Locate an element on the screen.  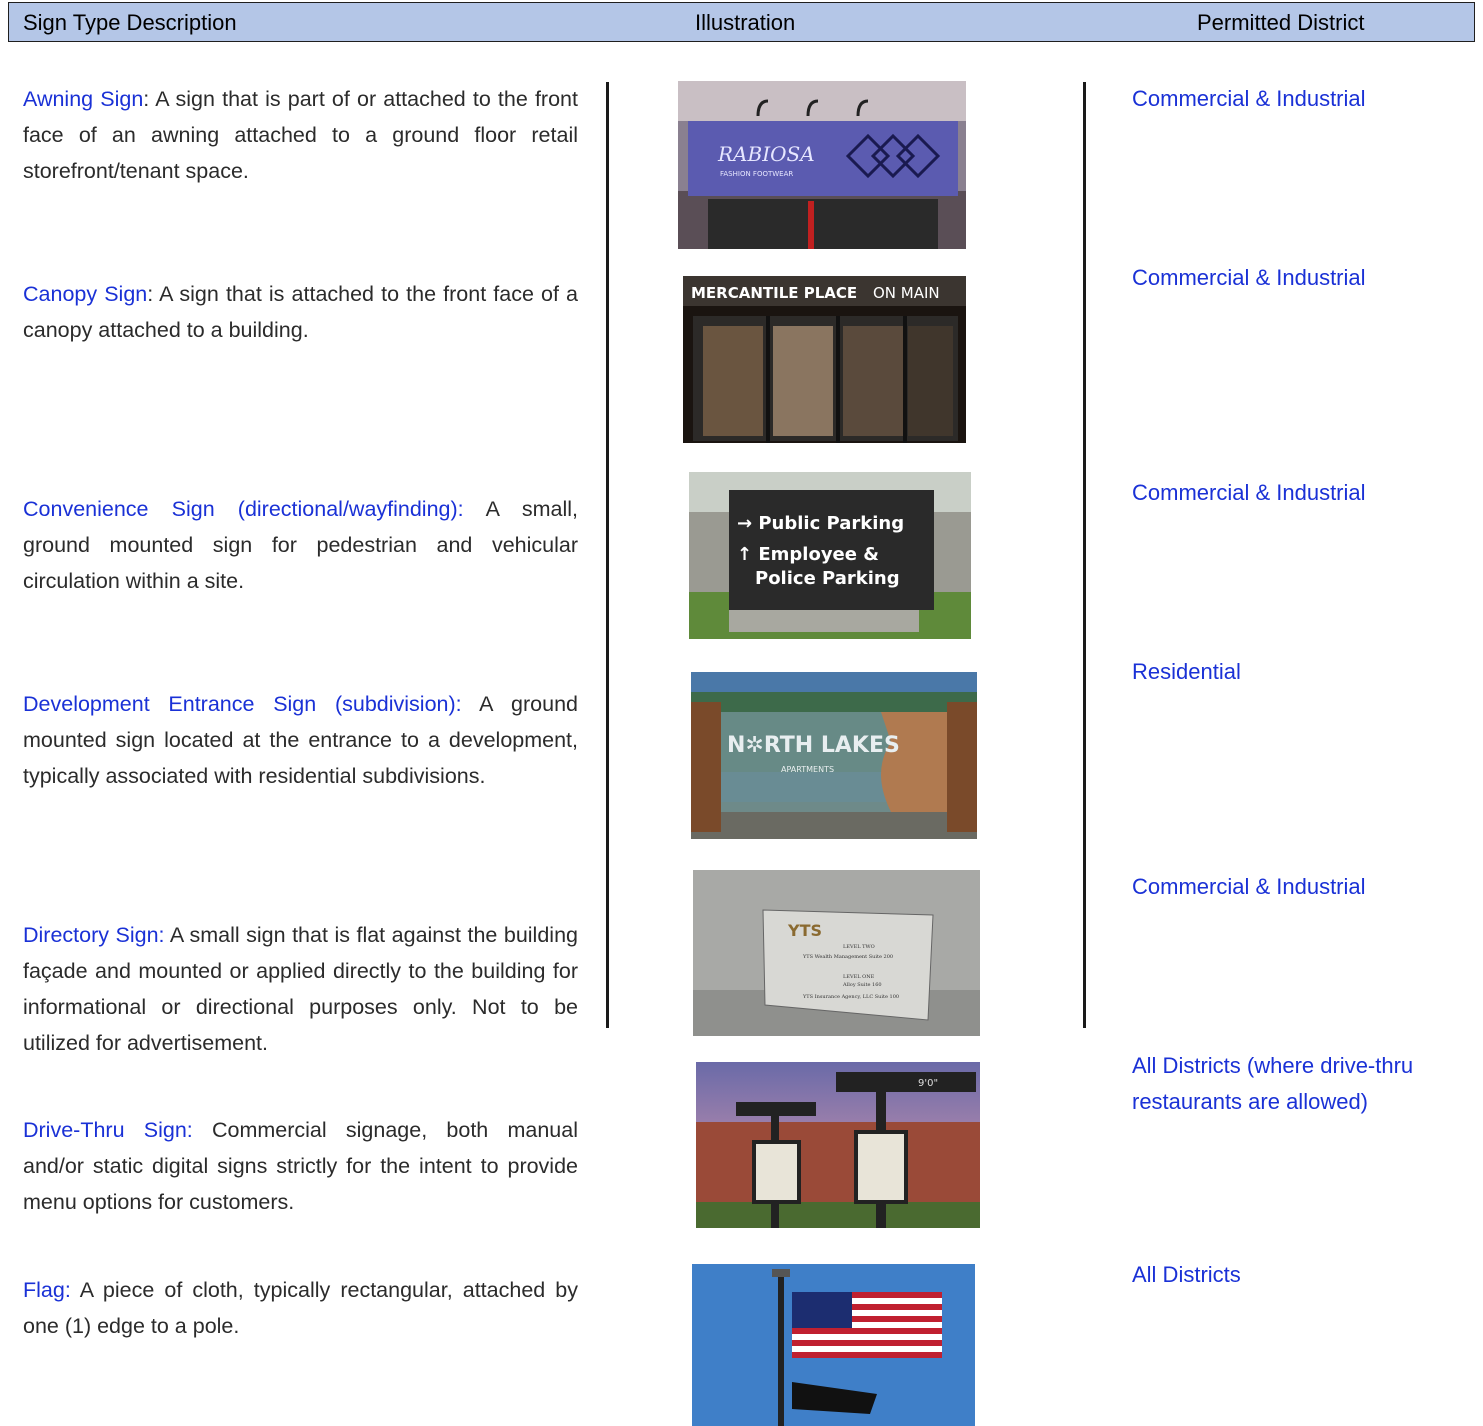
photo-flag is located at coordinates (833, 1345).